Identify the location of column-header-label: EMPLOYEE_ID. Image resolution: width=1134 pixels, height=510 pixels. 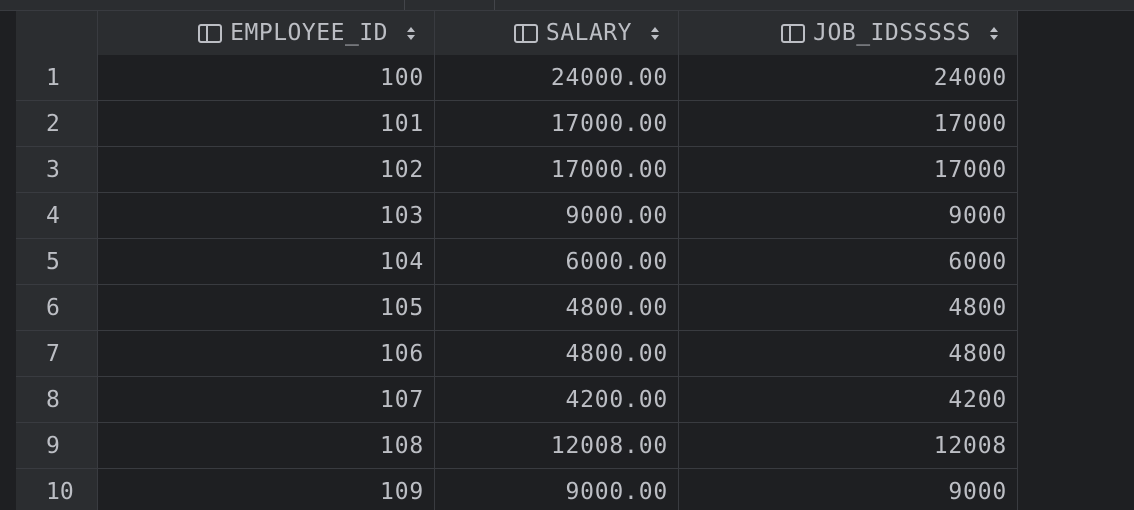
(309, 33).